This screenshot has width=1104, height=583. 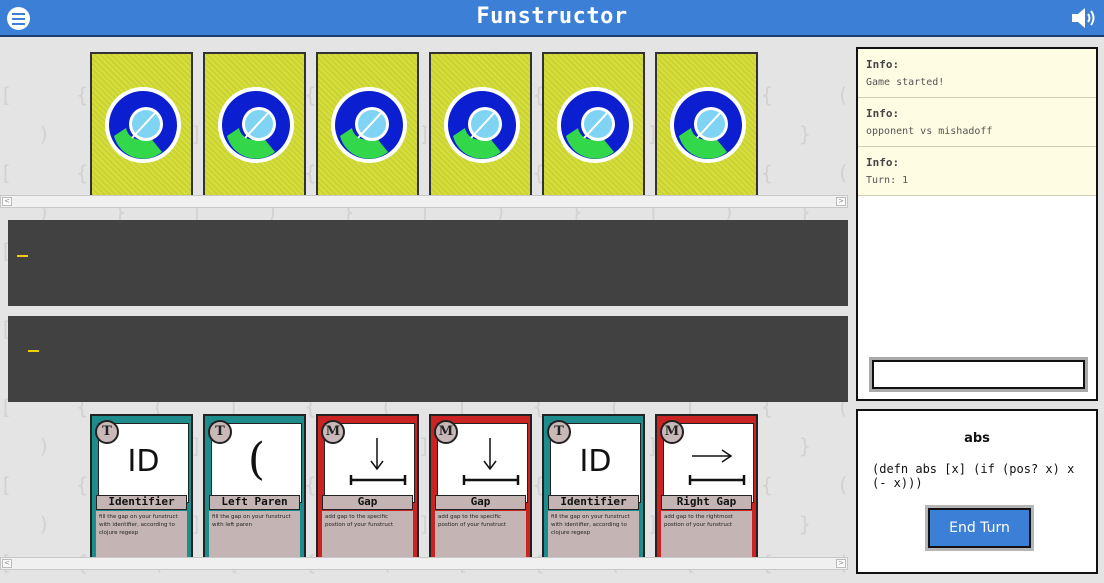 I want to click on chat-input, so click(x=978, y=374).